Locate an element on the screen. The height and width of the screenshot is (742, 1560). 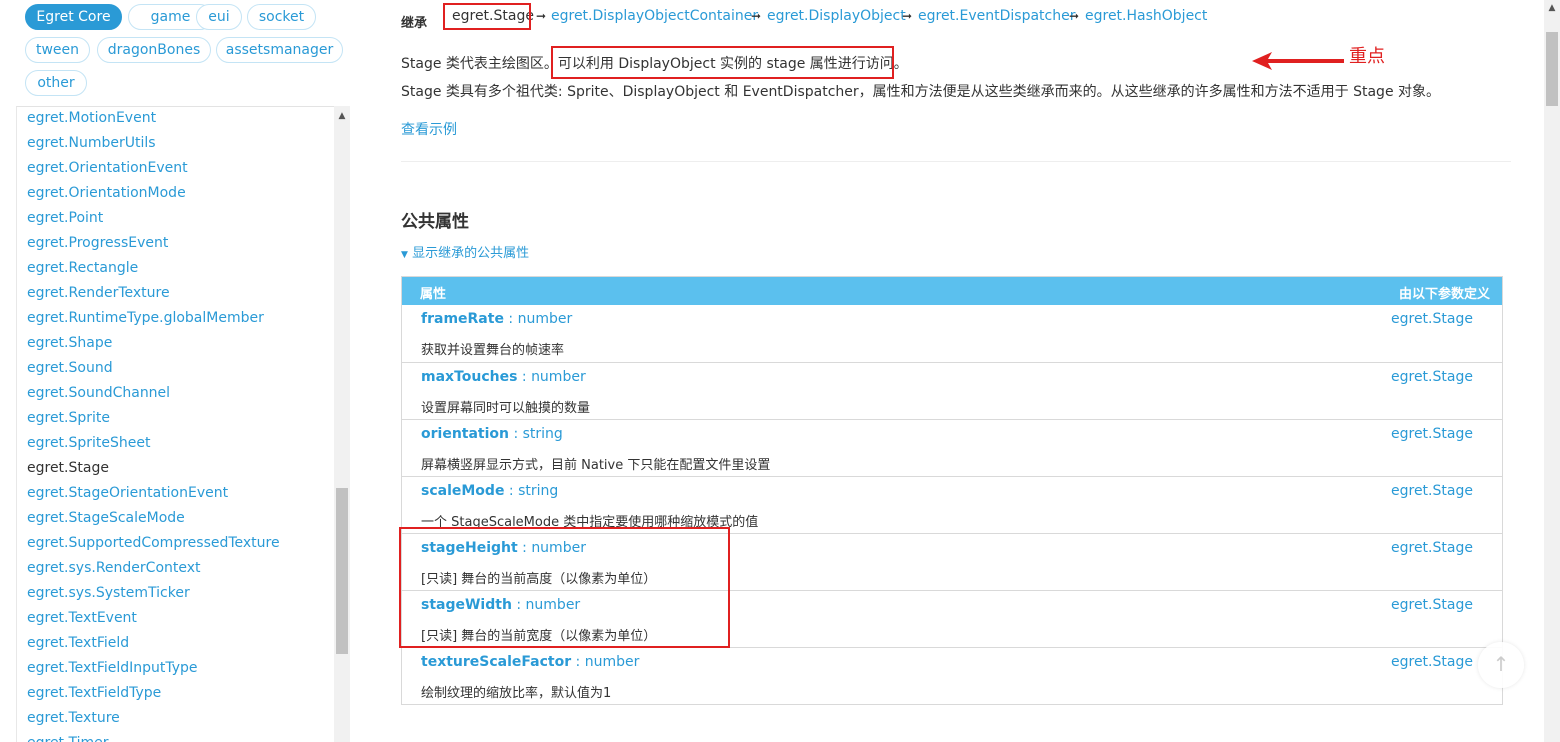
property-name-link: textureScaleFactor is located at coordinates (496, 662).